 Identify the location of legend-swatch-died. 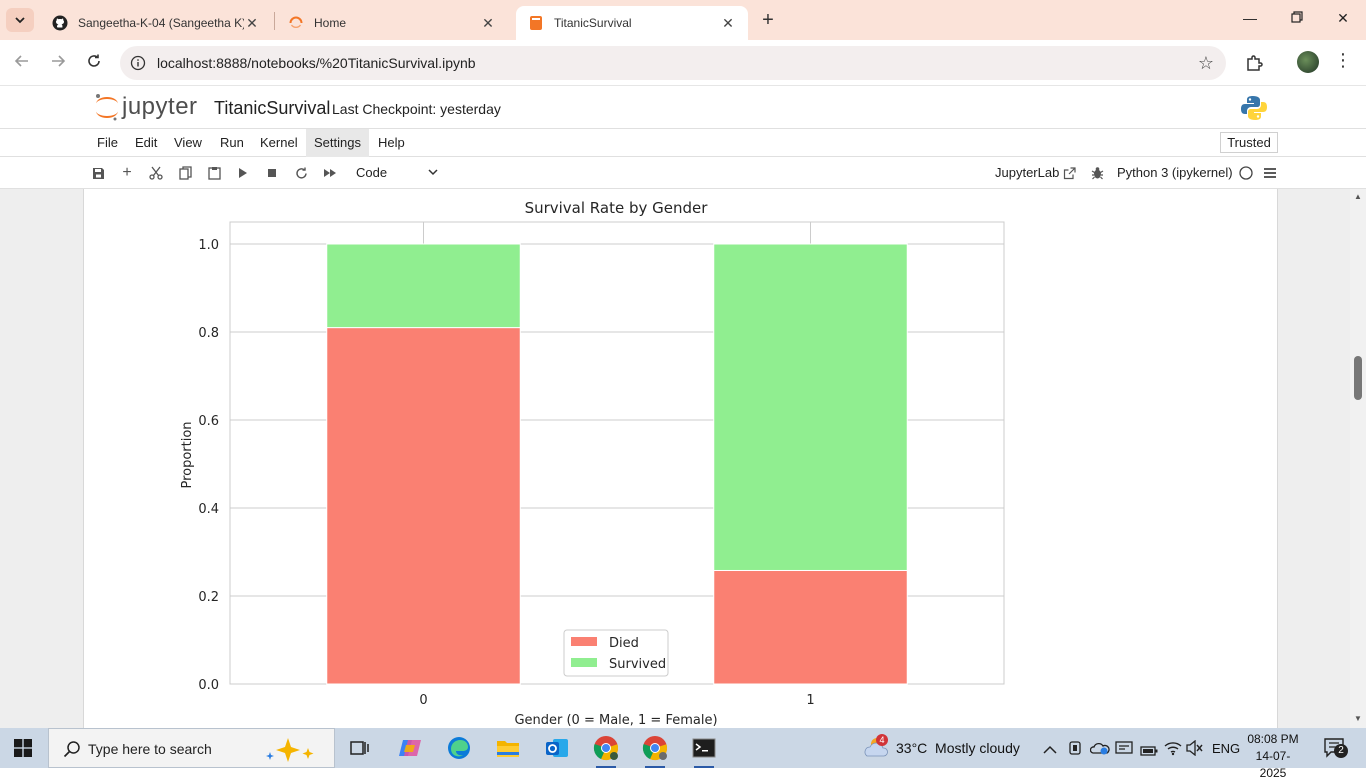
(584, 641).